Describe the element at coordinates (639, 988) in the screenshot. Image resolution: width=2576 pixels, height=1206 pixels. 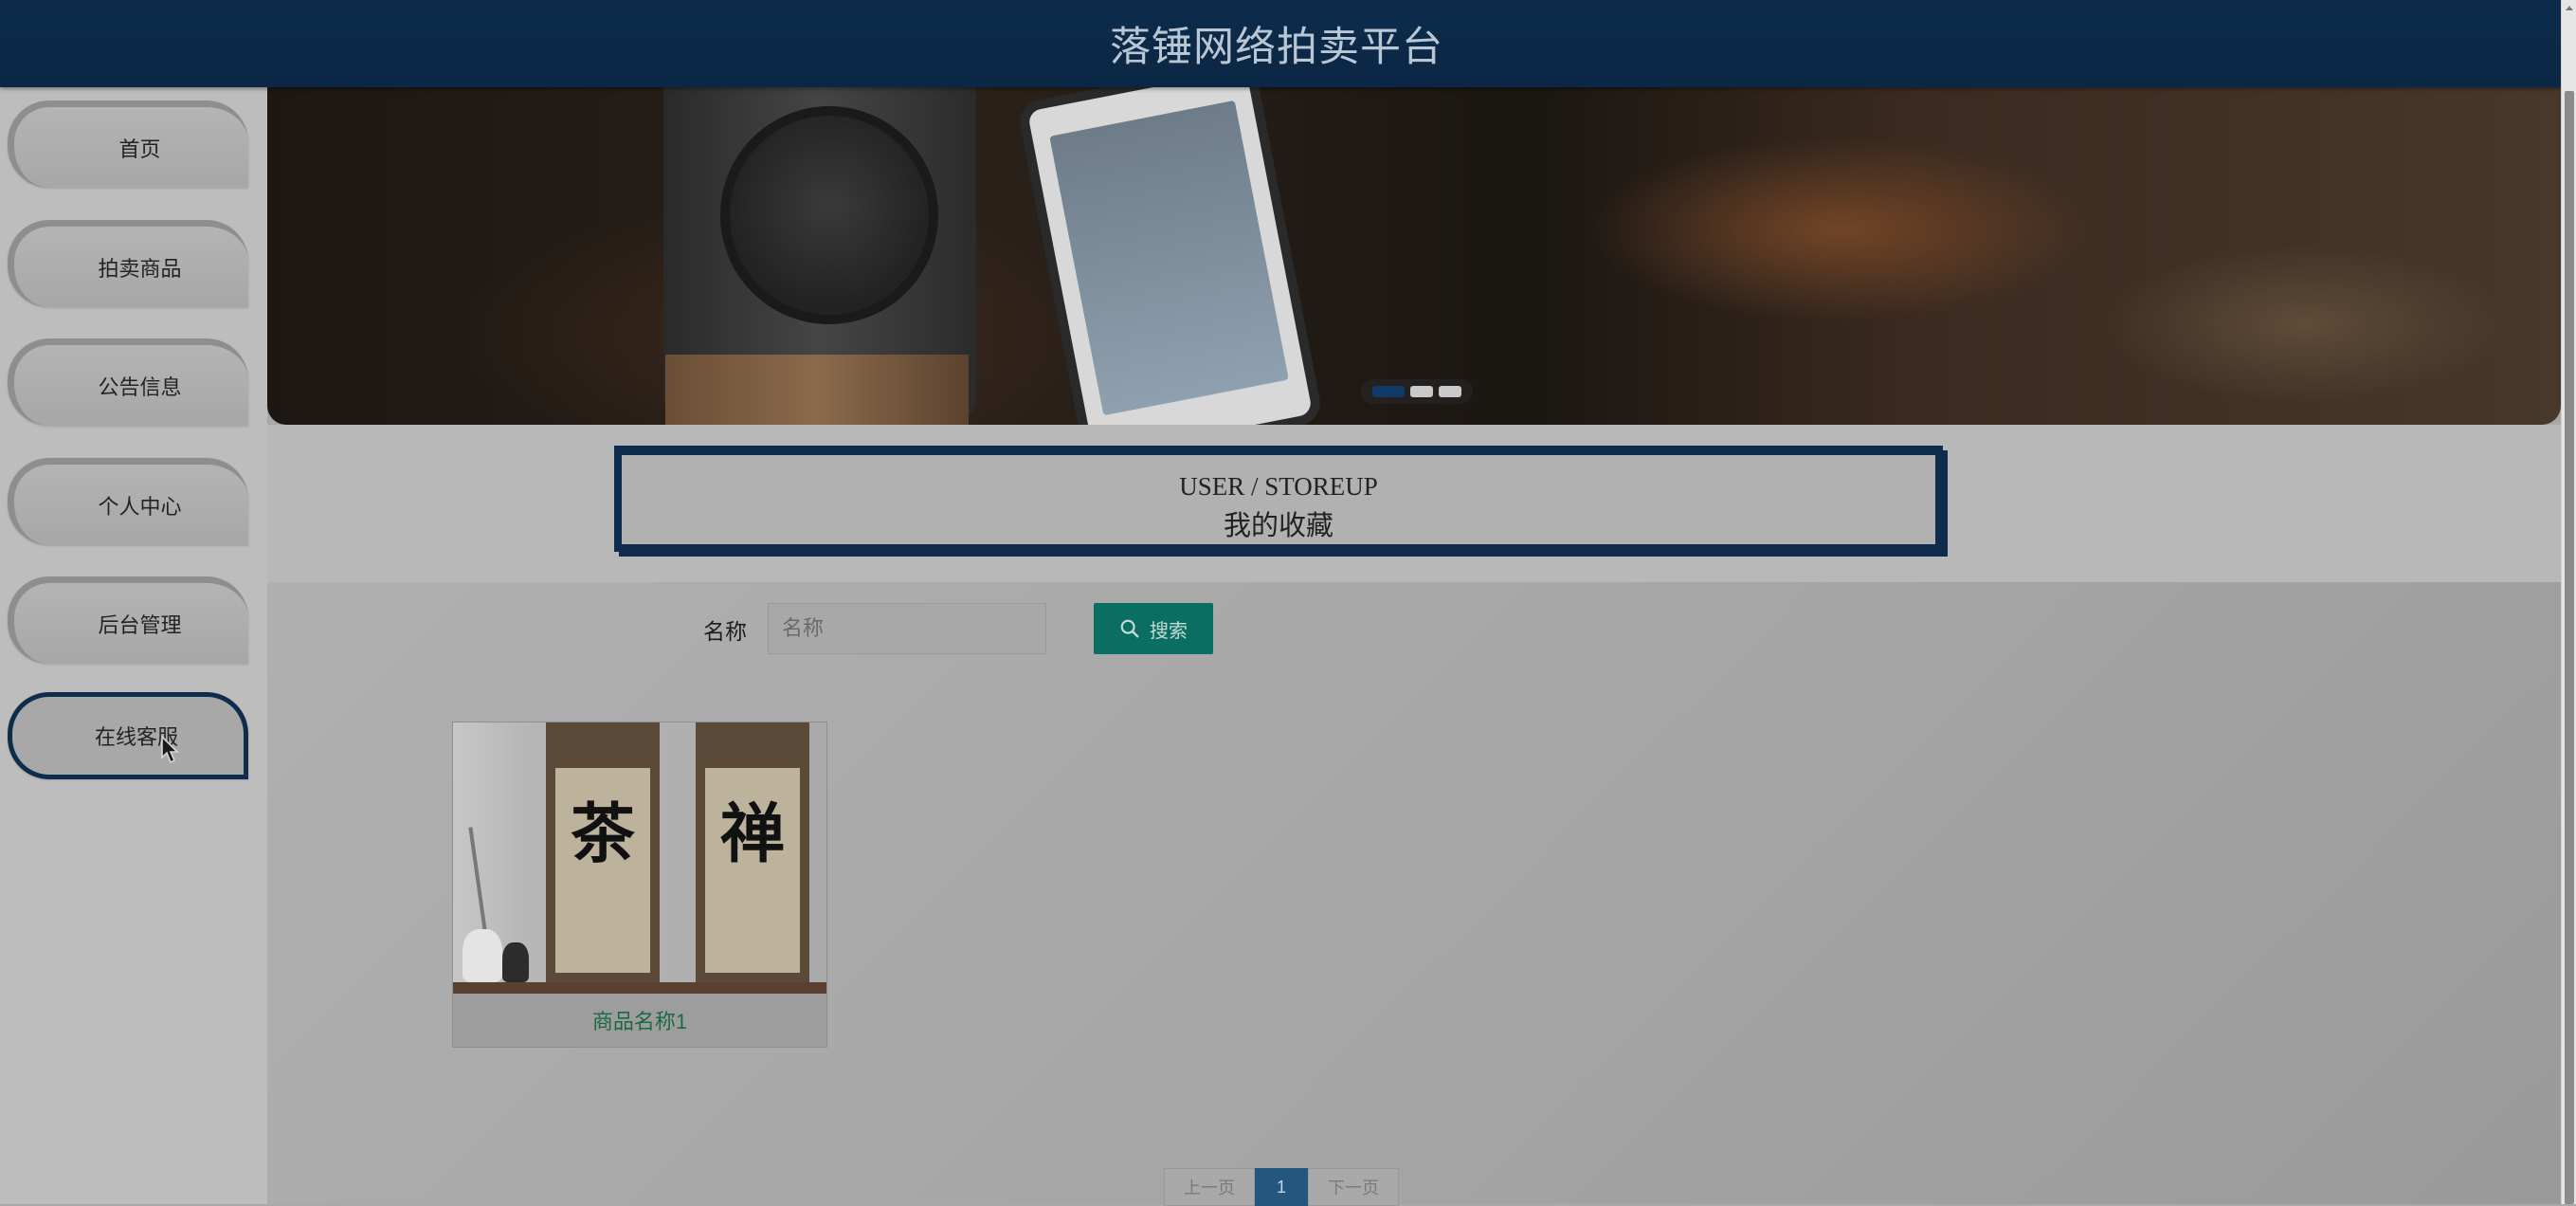
I see `shelf-decoration` at that location.